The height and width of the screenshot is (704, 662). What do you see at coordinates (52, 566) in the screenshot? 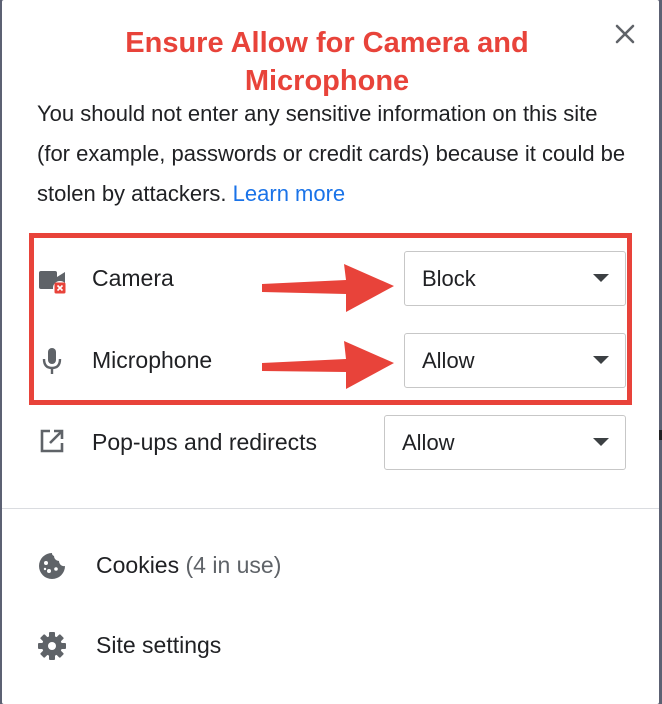
I see `cookie-icon` at bounding box center [52, 566].